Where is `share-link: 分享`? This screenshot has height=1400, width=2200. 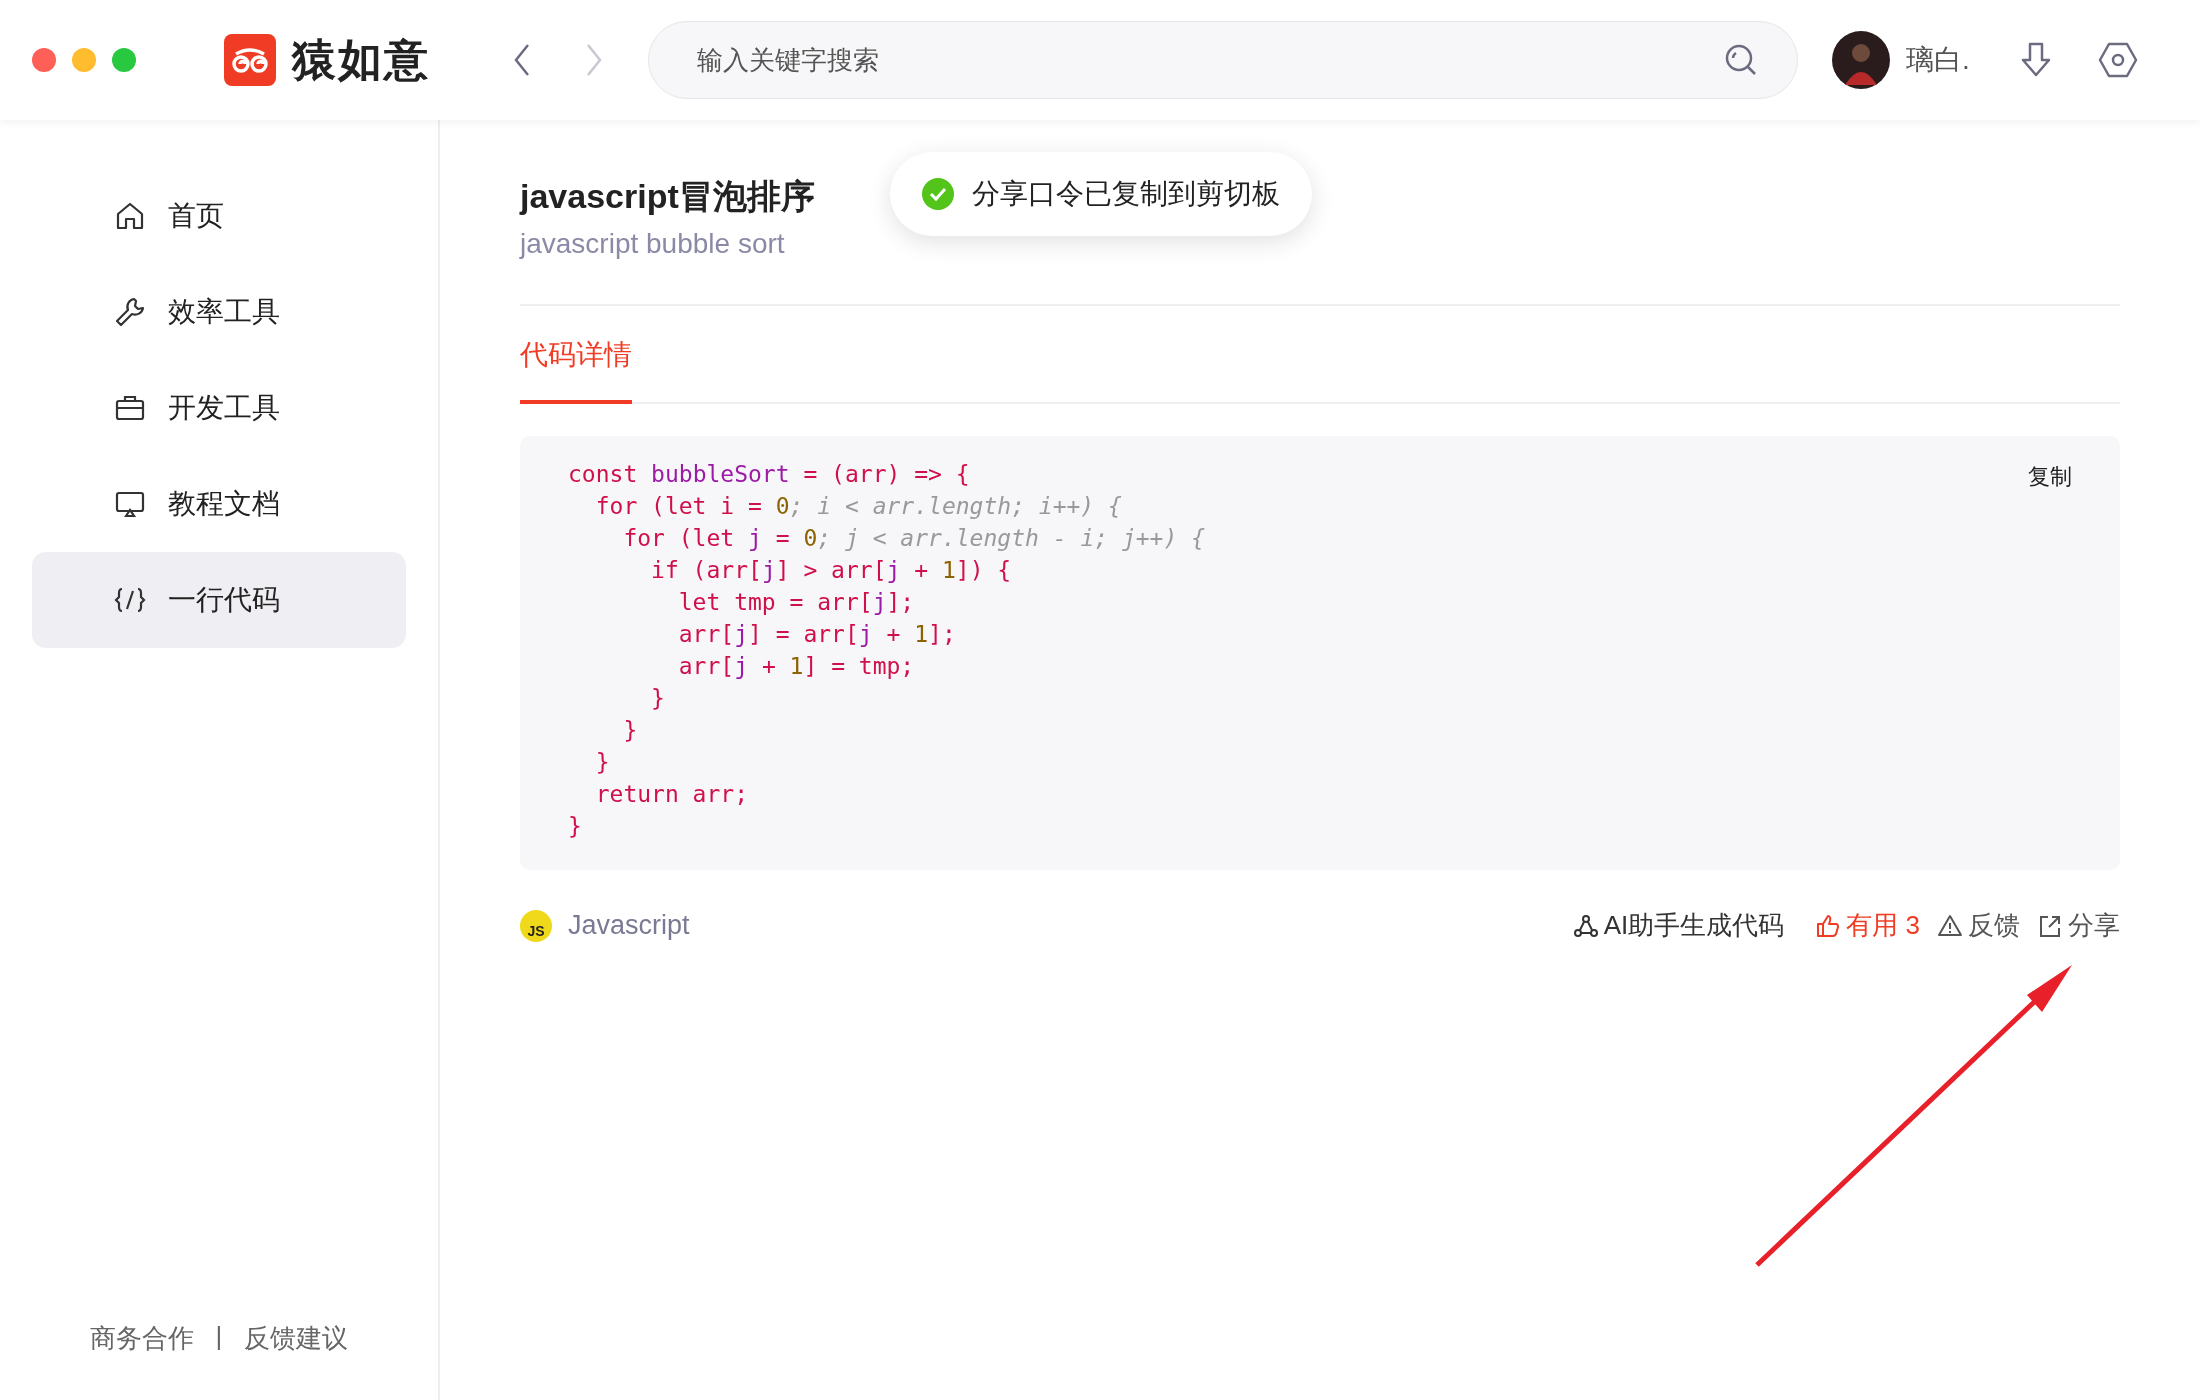
share-link: 分享 is located at coordinates (2079, 925).